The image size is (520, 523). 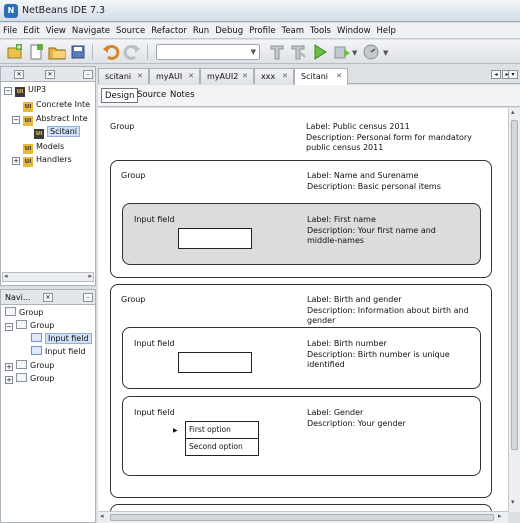 What do you see at coordinates (63, 104) in the screenshot?
I see `tree-node-label: Concrete Inte` at bounding box center [63, 104].